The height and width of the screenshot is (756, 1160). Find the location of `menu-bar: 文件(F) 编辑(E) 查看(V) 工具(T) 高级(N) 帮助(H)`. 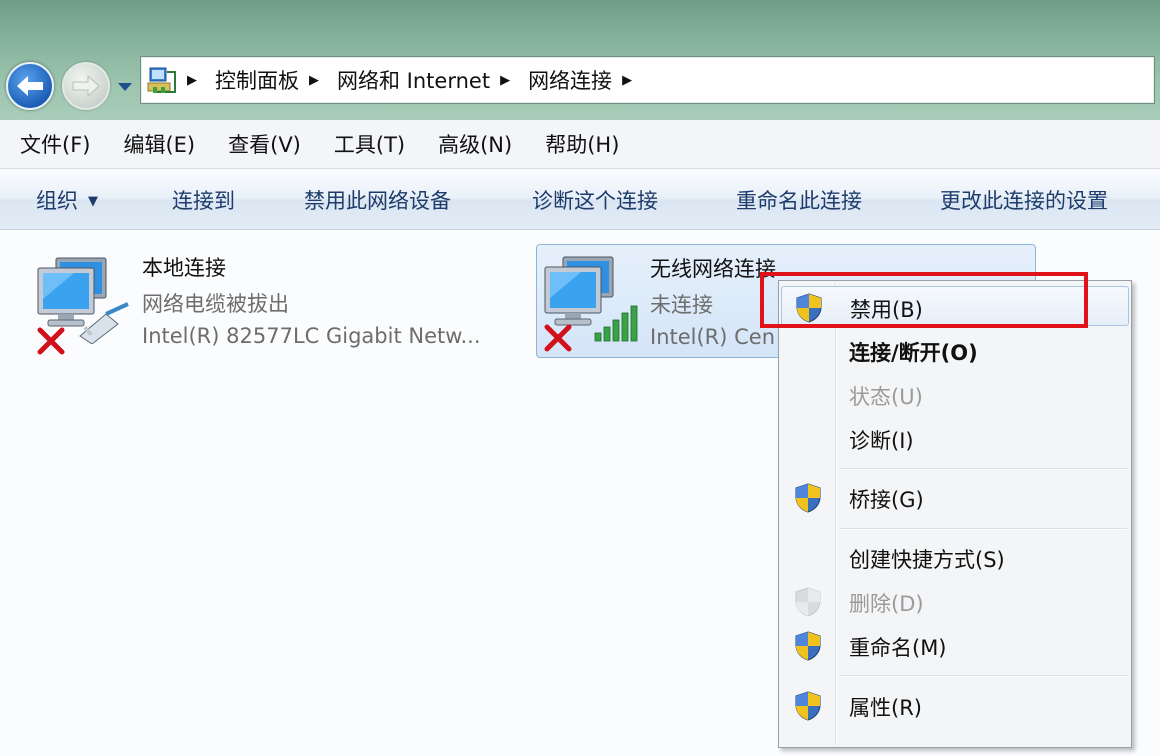

menu-bar: 文件(F) 编辑(E) 查看(V) 工具(T) 高级(N) 帮助(H) is located at coordinates (580, 144).